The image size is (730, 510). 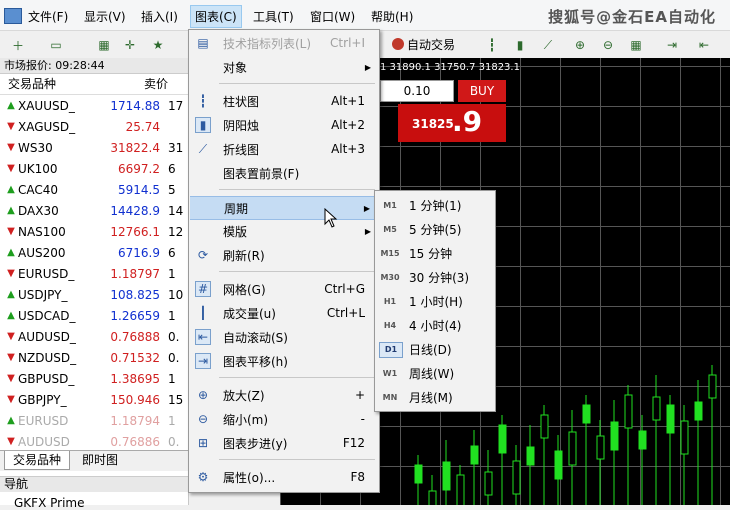 What do you see at coordinates (47, 336) in the screenshot?
I see `symbol-name: AUDUSD_` at bounding box center [47, 336].